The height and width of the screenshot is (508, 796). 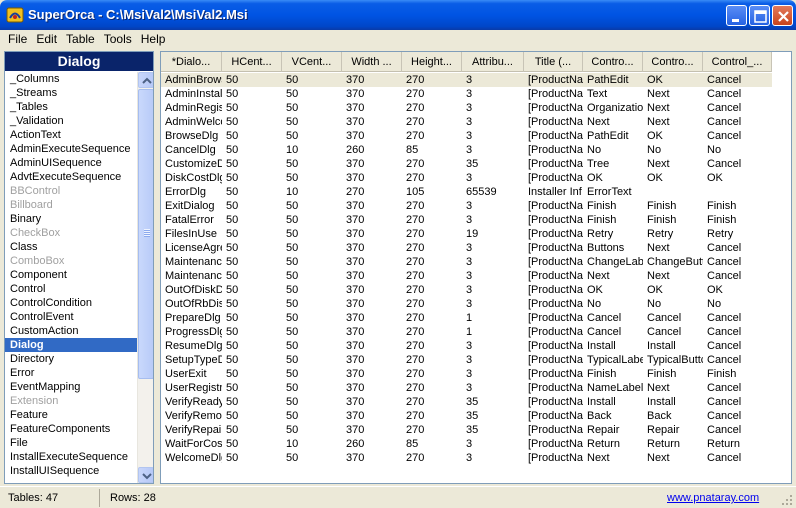 What do you see at coordinates (493, 164) in the screenshot?
I see `cell-attributes: 35` at bounding box center [493, 164].